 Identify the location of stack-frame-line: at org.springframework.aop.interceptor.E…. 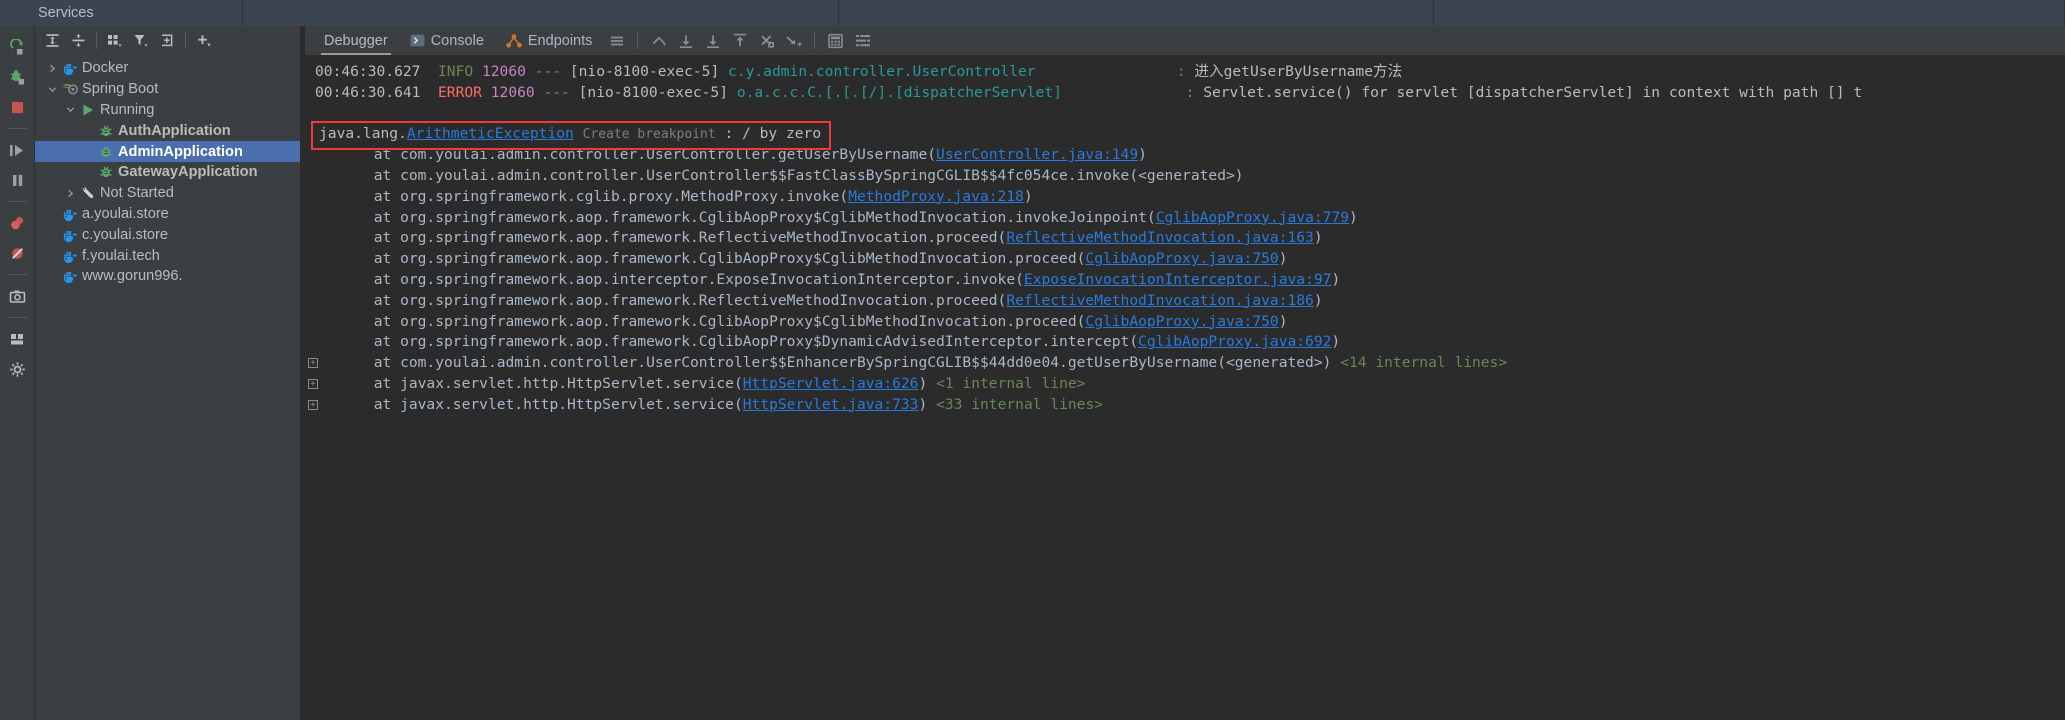
(1185, 280).